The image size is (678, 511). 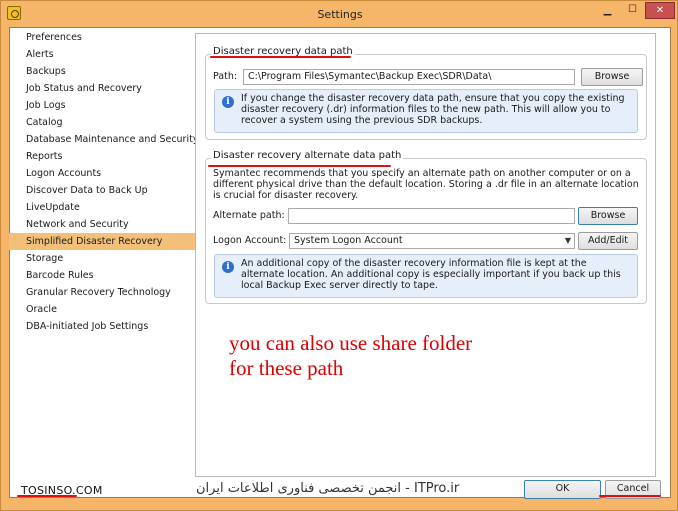 What do you see at coordinates (249, 215) in the screenshot?
I see `alternate-path-label: Alternate path:` at bounding box center [249, 215].